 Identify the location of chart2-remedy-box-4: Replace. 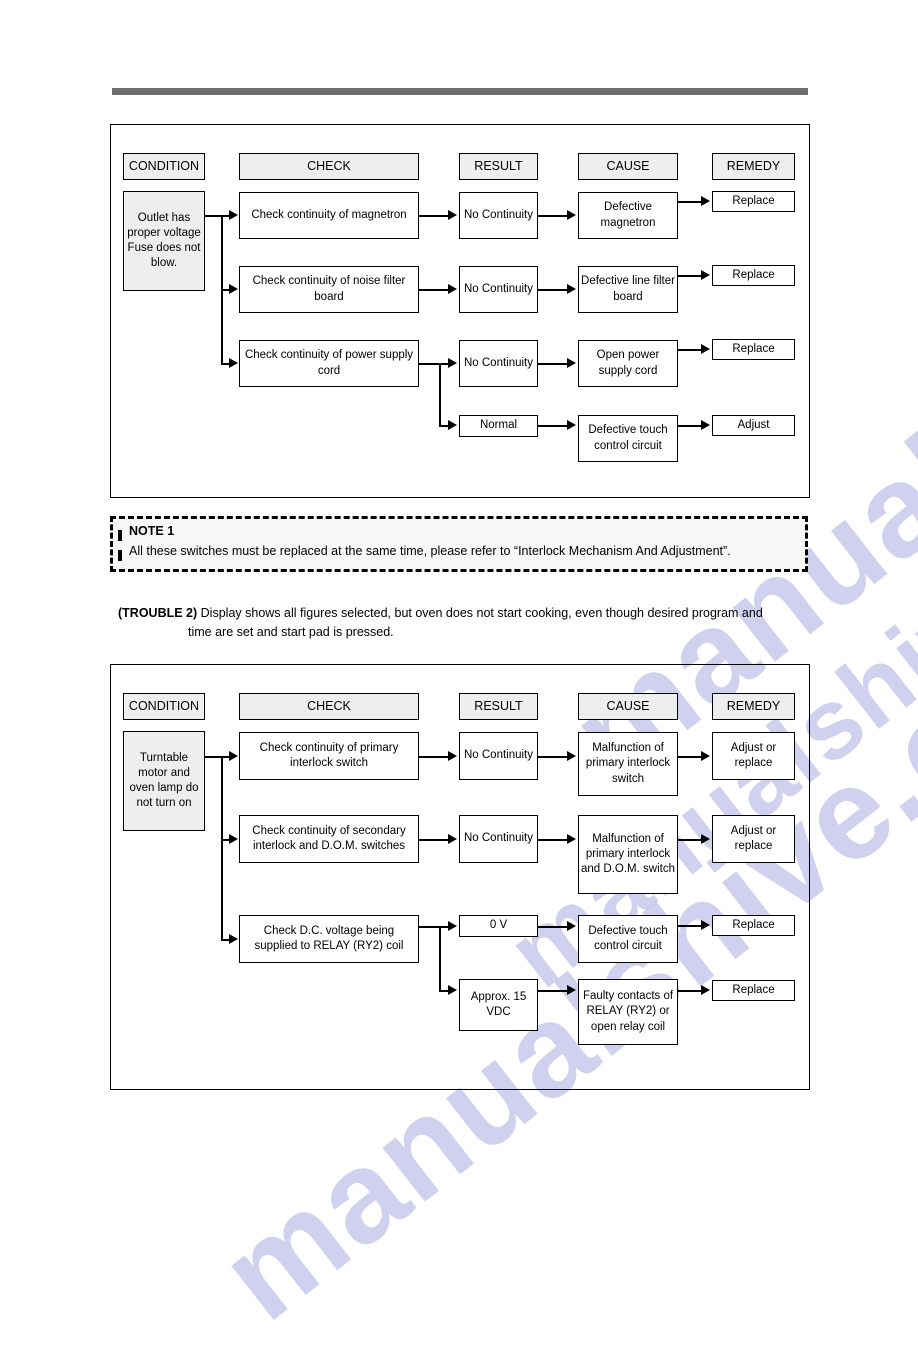
(753, 990).